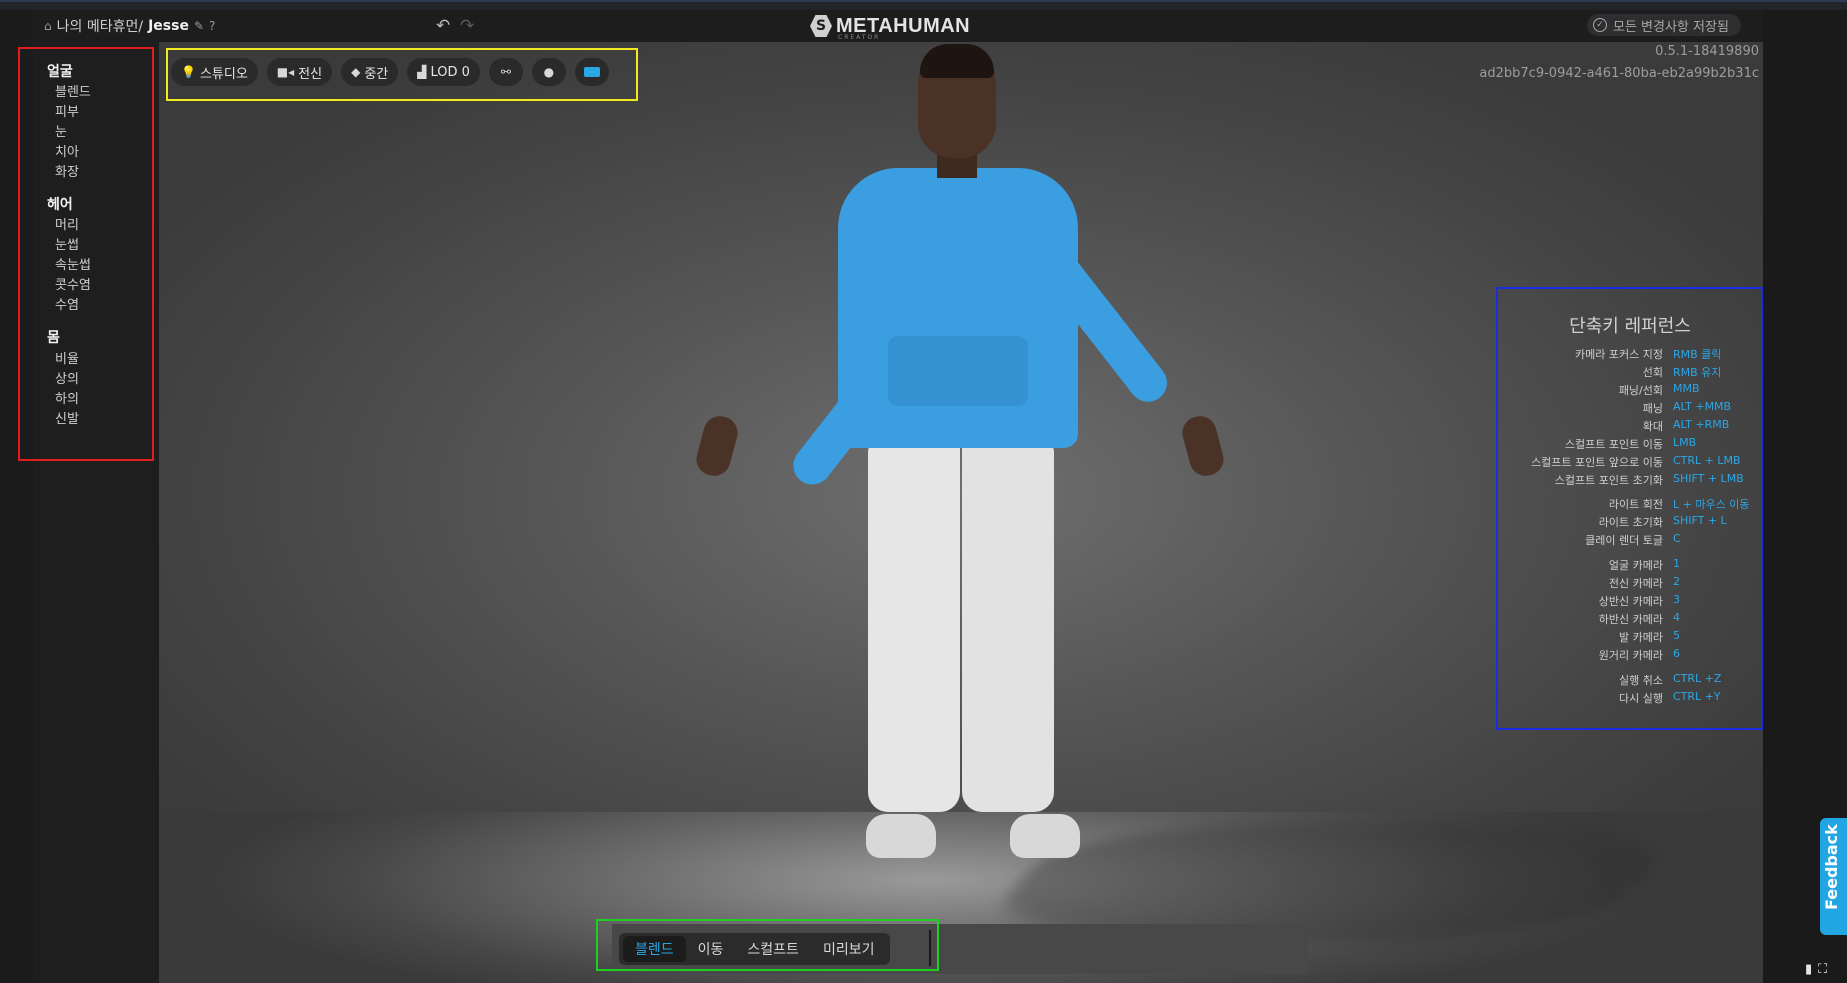 This screenshot has width=1847, height=983. I want to click on logo-subtitle: CREATOR, so click(859, 37).